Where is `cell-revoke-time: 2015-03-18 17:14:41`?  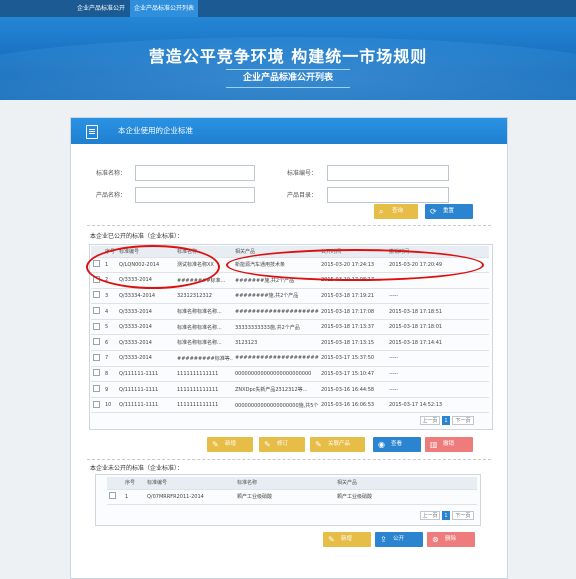
cell-revoke-time: 2015-03-18 17:14:41 is located at coordinates (438, 343).